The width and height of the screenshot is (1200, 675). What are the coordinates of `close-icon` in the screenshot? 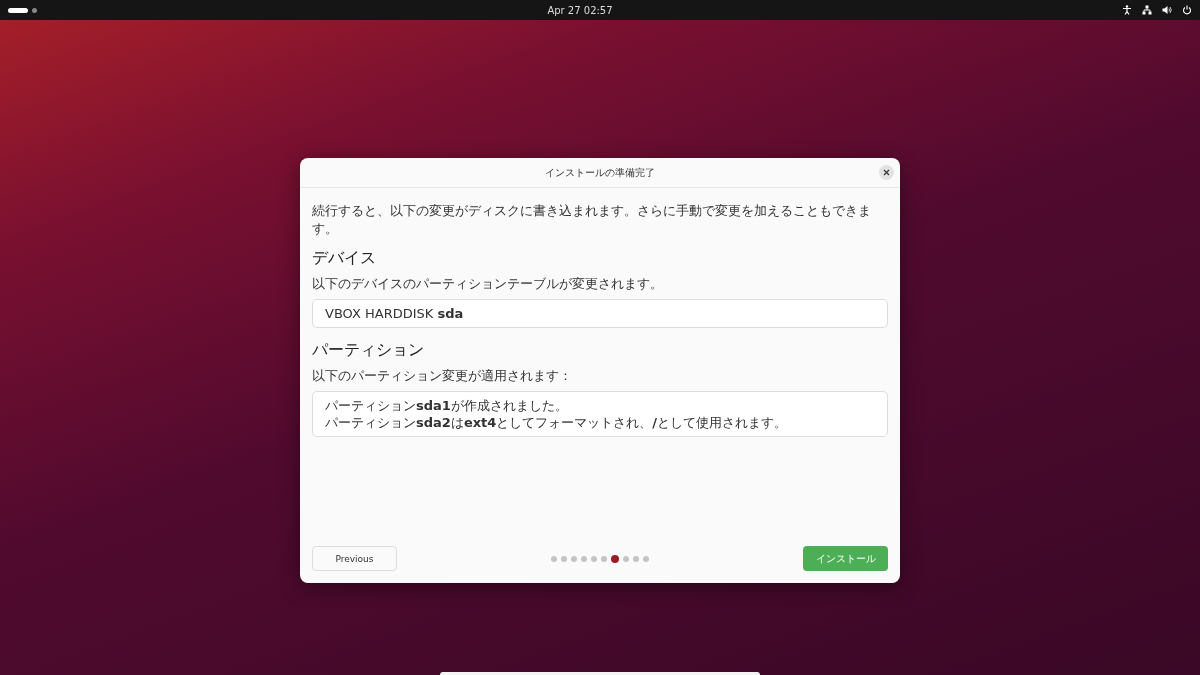 It's located at (886, 172).